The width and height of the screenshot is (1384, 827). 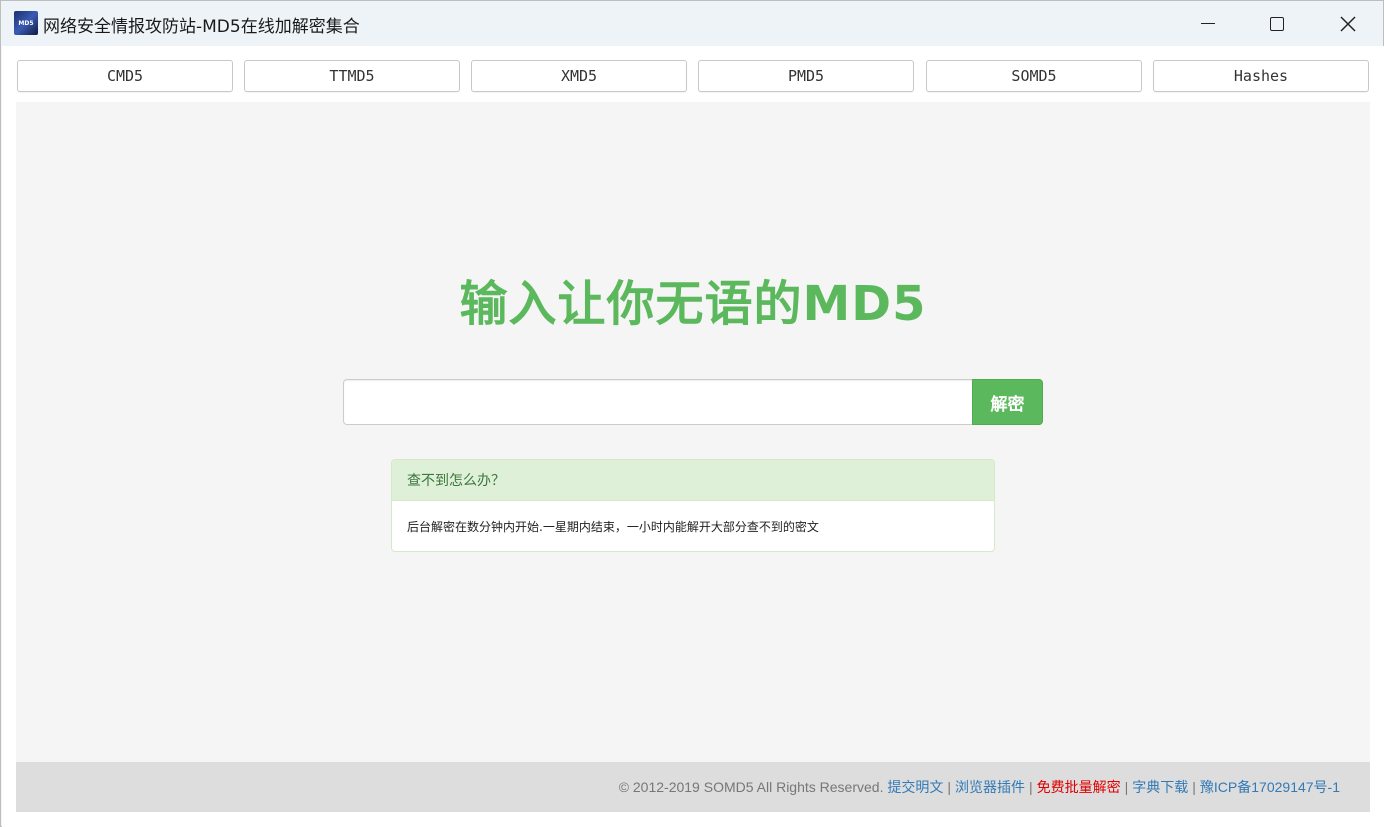 What do you see at coordinates (693, 74) in the screenshot?
I see `site-nav: CMD5 TTMD5 XMD5 PMD5 SOMD5 Hashes` at bounding box center [693, 74].